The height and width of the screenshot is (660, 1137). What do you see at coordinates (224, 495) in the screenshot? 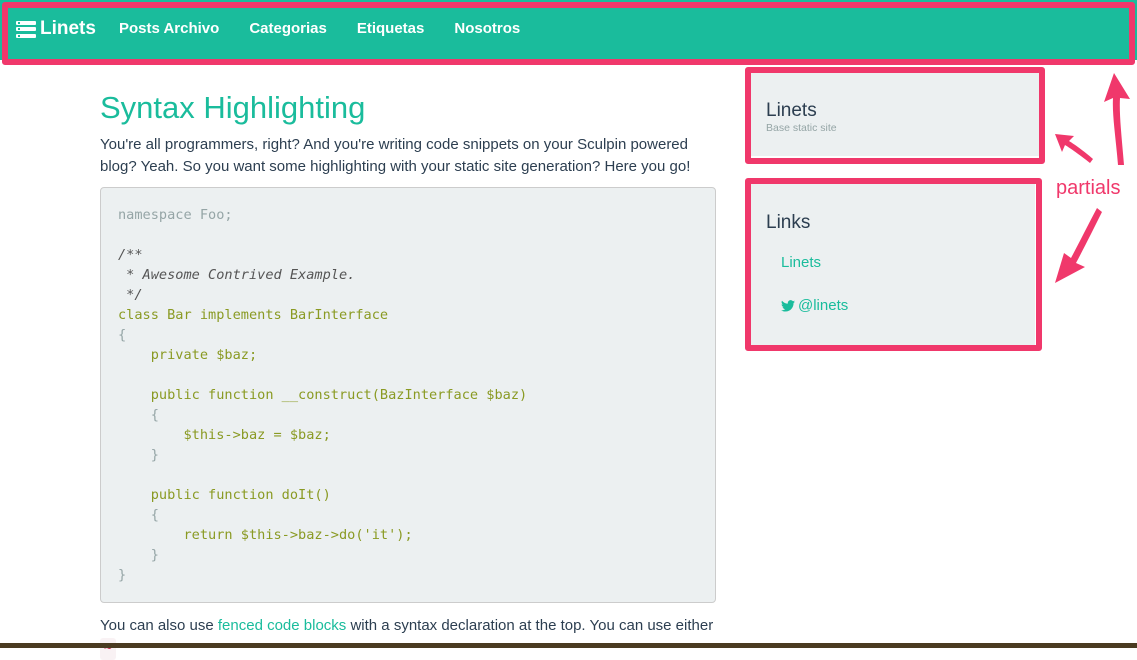
I see `code-line: public function doIt()` at bounding box center [224, 495].